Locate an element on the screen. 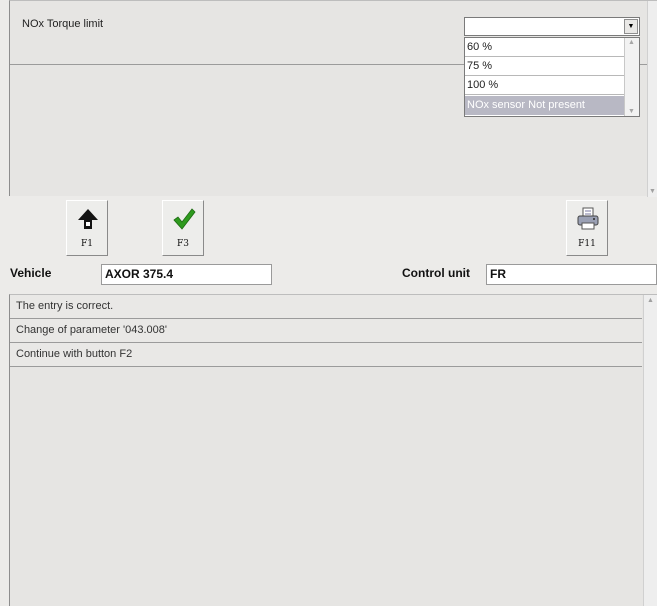 The image size is (657, 606). dropdown-button: ▼ is located at coordinates (631, 26).